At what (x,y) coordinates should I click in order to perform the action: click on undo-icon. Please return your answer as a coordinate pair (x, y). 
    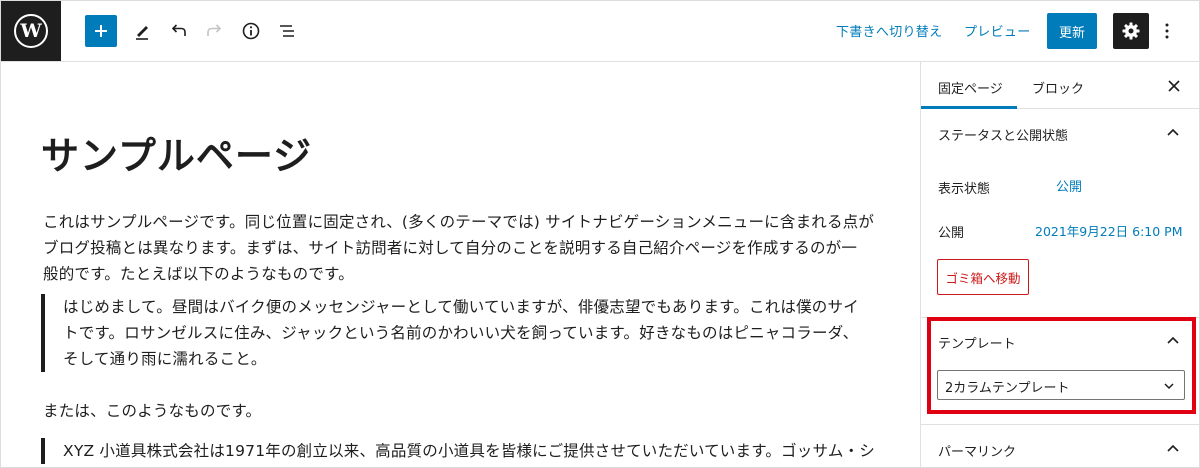
    Looking at the image, I should click on (178, 30).